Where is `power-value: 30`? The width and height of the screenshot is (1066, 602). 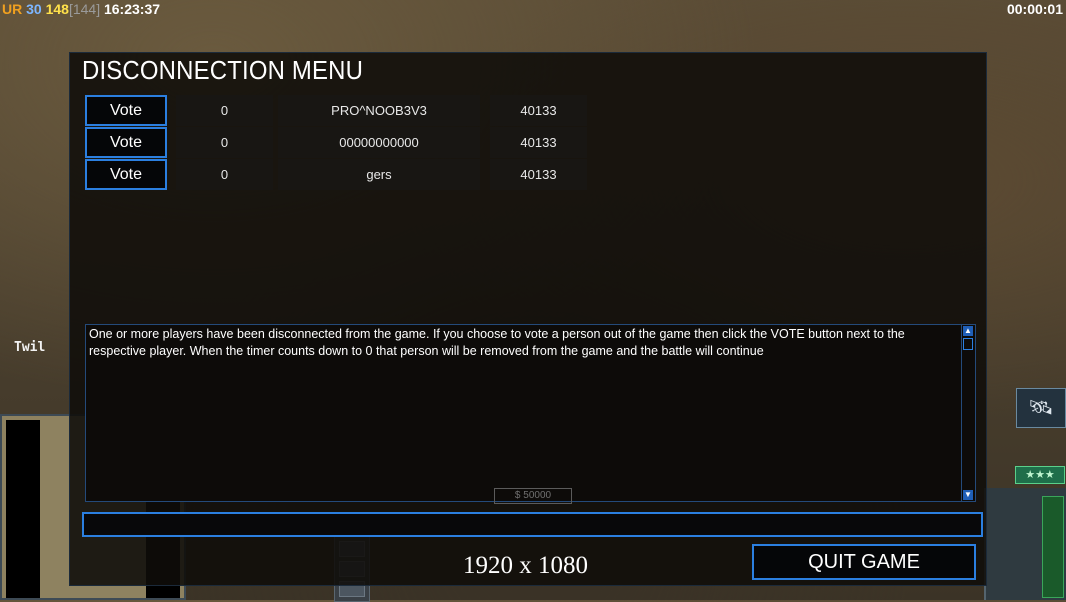
power-value: 30 is located at coordinates (34, 9).